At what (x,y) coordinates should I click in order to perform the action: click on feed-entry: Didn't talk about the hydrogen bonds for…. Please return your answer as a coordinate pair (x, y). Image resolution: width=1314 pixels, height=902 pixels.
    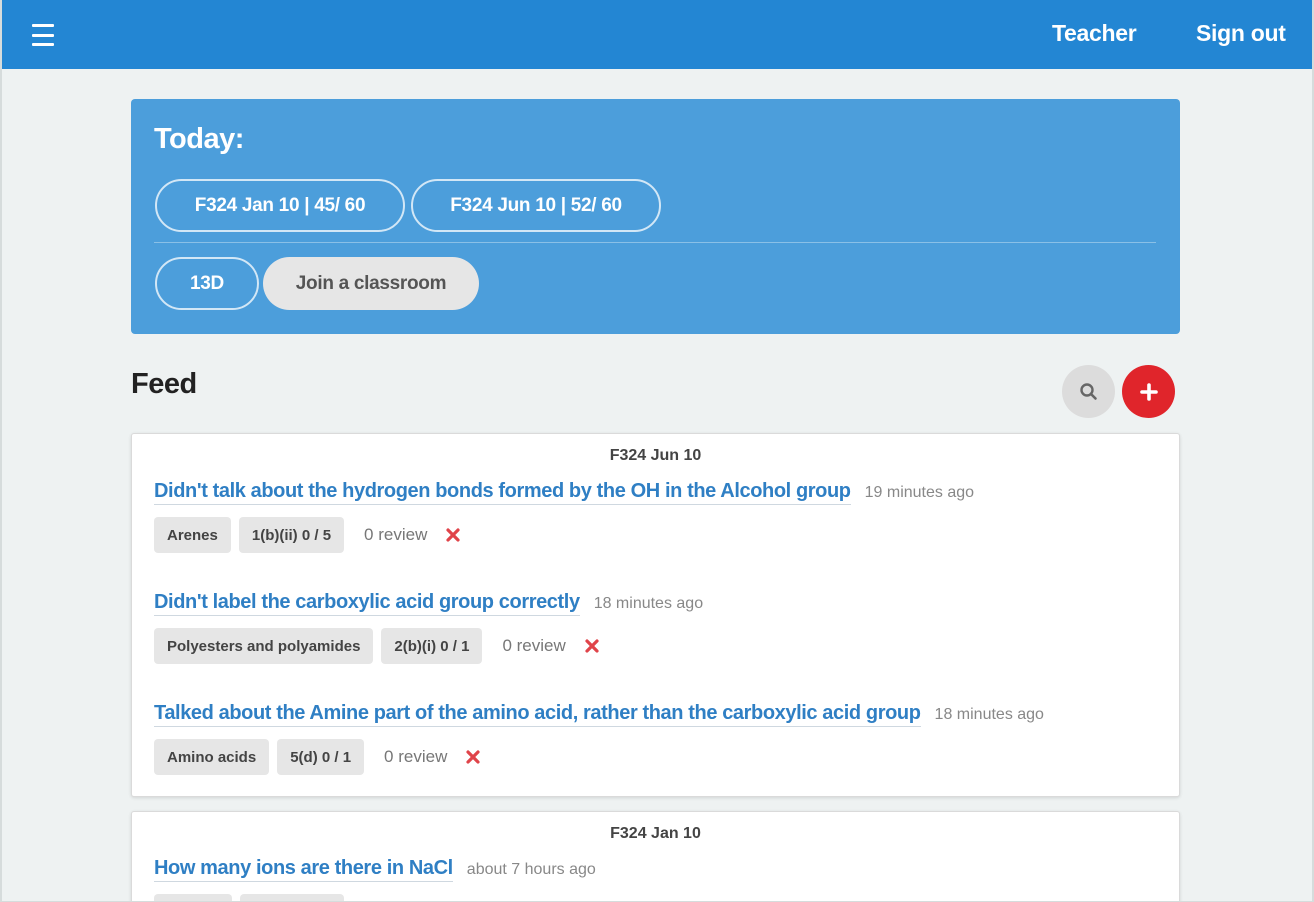
    Looking at the image, I should click on (654, 516).